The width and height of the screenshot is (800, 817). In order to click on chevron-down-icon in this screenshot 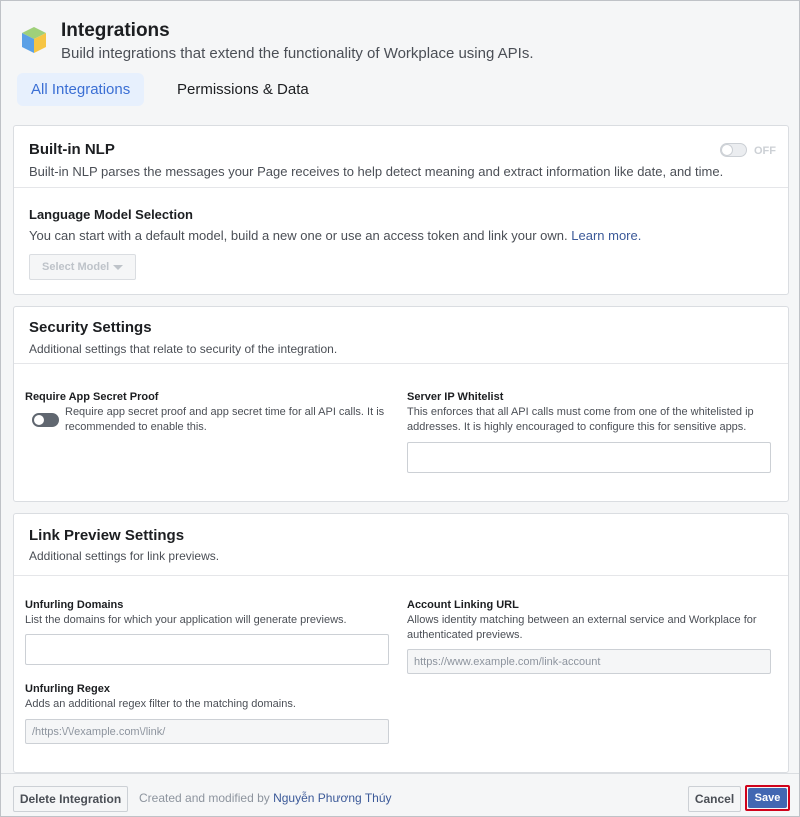, I will do `click(118, 267)`.